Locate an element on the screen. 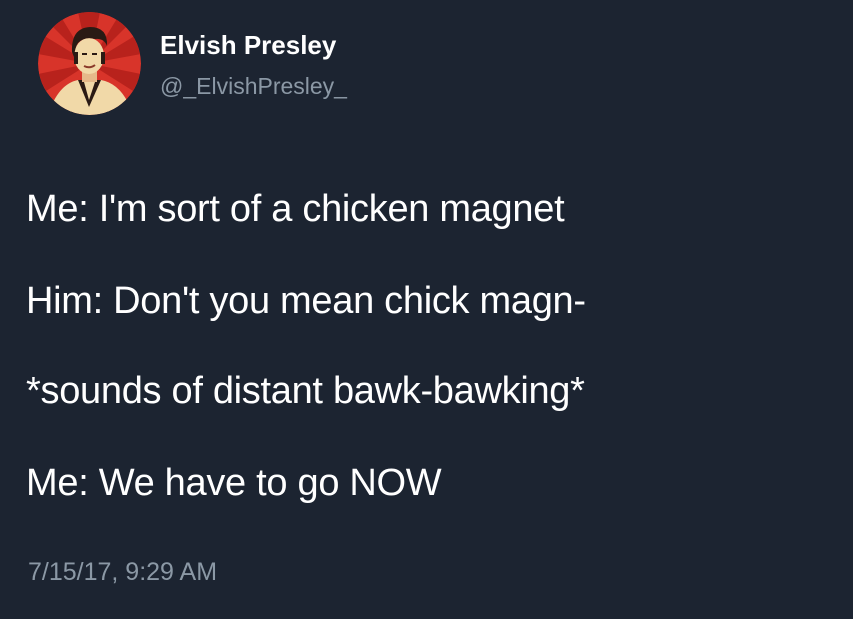  tweet-timestamp: 7/15/17, 9:29 AM is located at coordinates (122, 572).